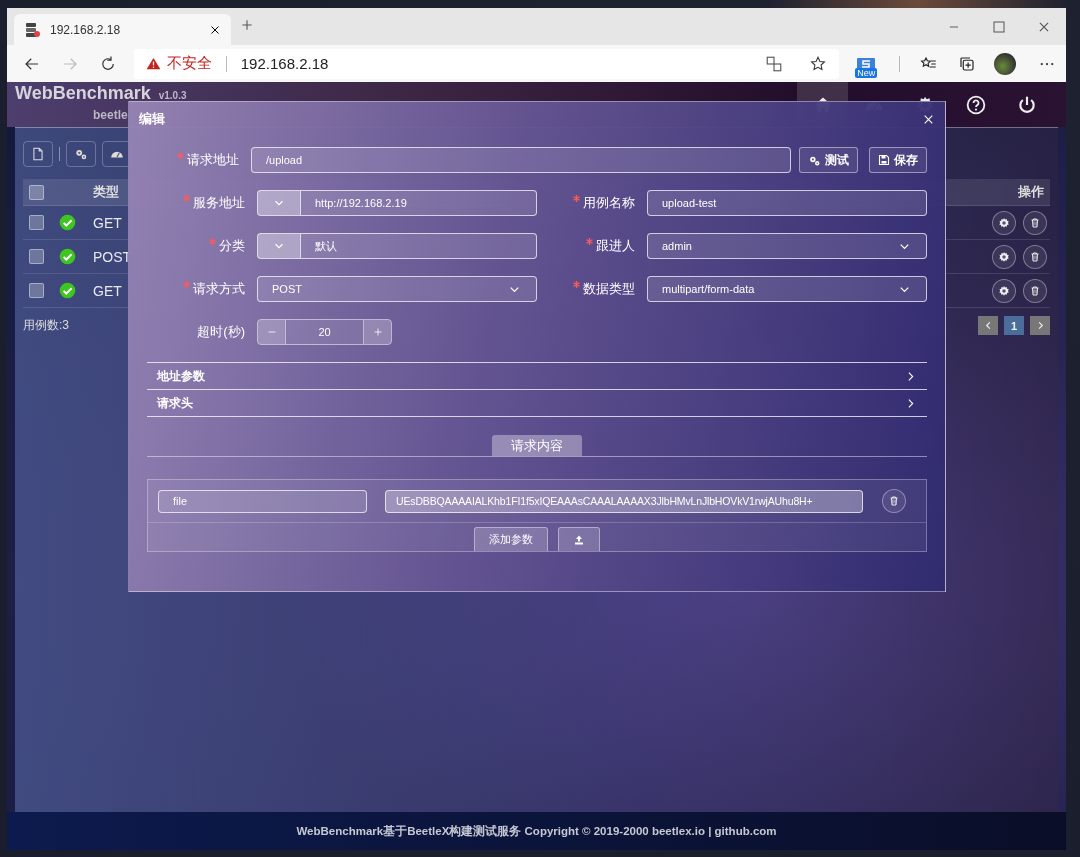 The width and height of the screenshot is (1080, 857). Describe the element at coordinates (536, 831) in the screenshot. I see `footer-text: WebBenchmark基于BeetleX构建测试服务 Copyright © 2019-2000 beetlex.io | github.com` at that location.